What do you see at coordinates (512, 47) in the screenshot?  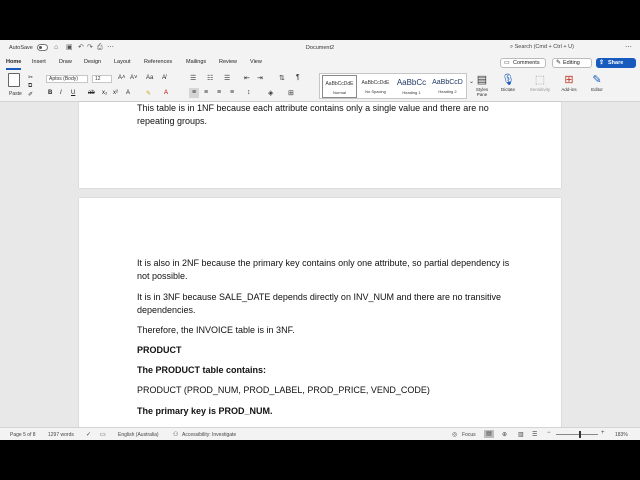 I see `search-icon: ⌕` at bounding box center [512, 47].